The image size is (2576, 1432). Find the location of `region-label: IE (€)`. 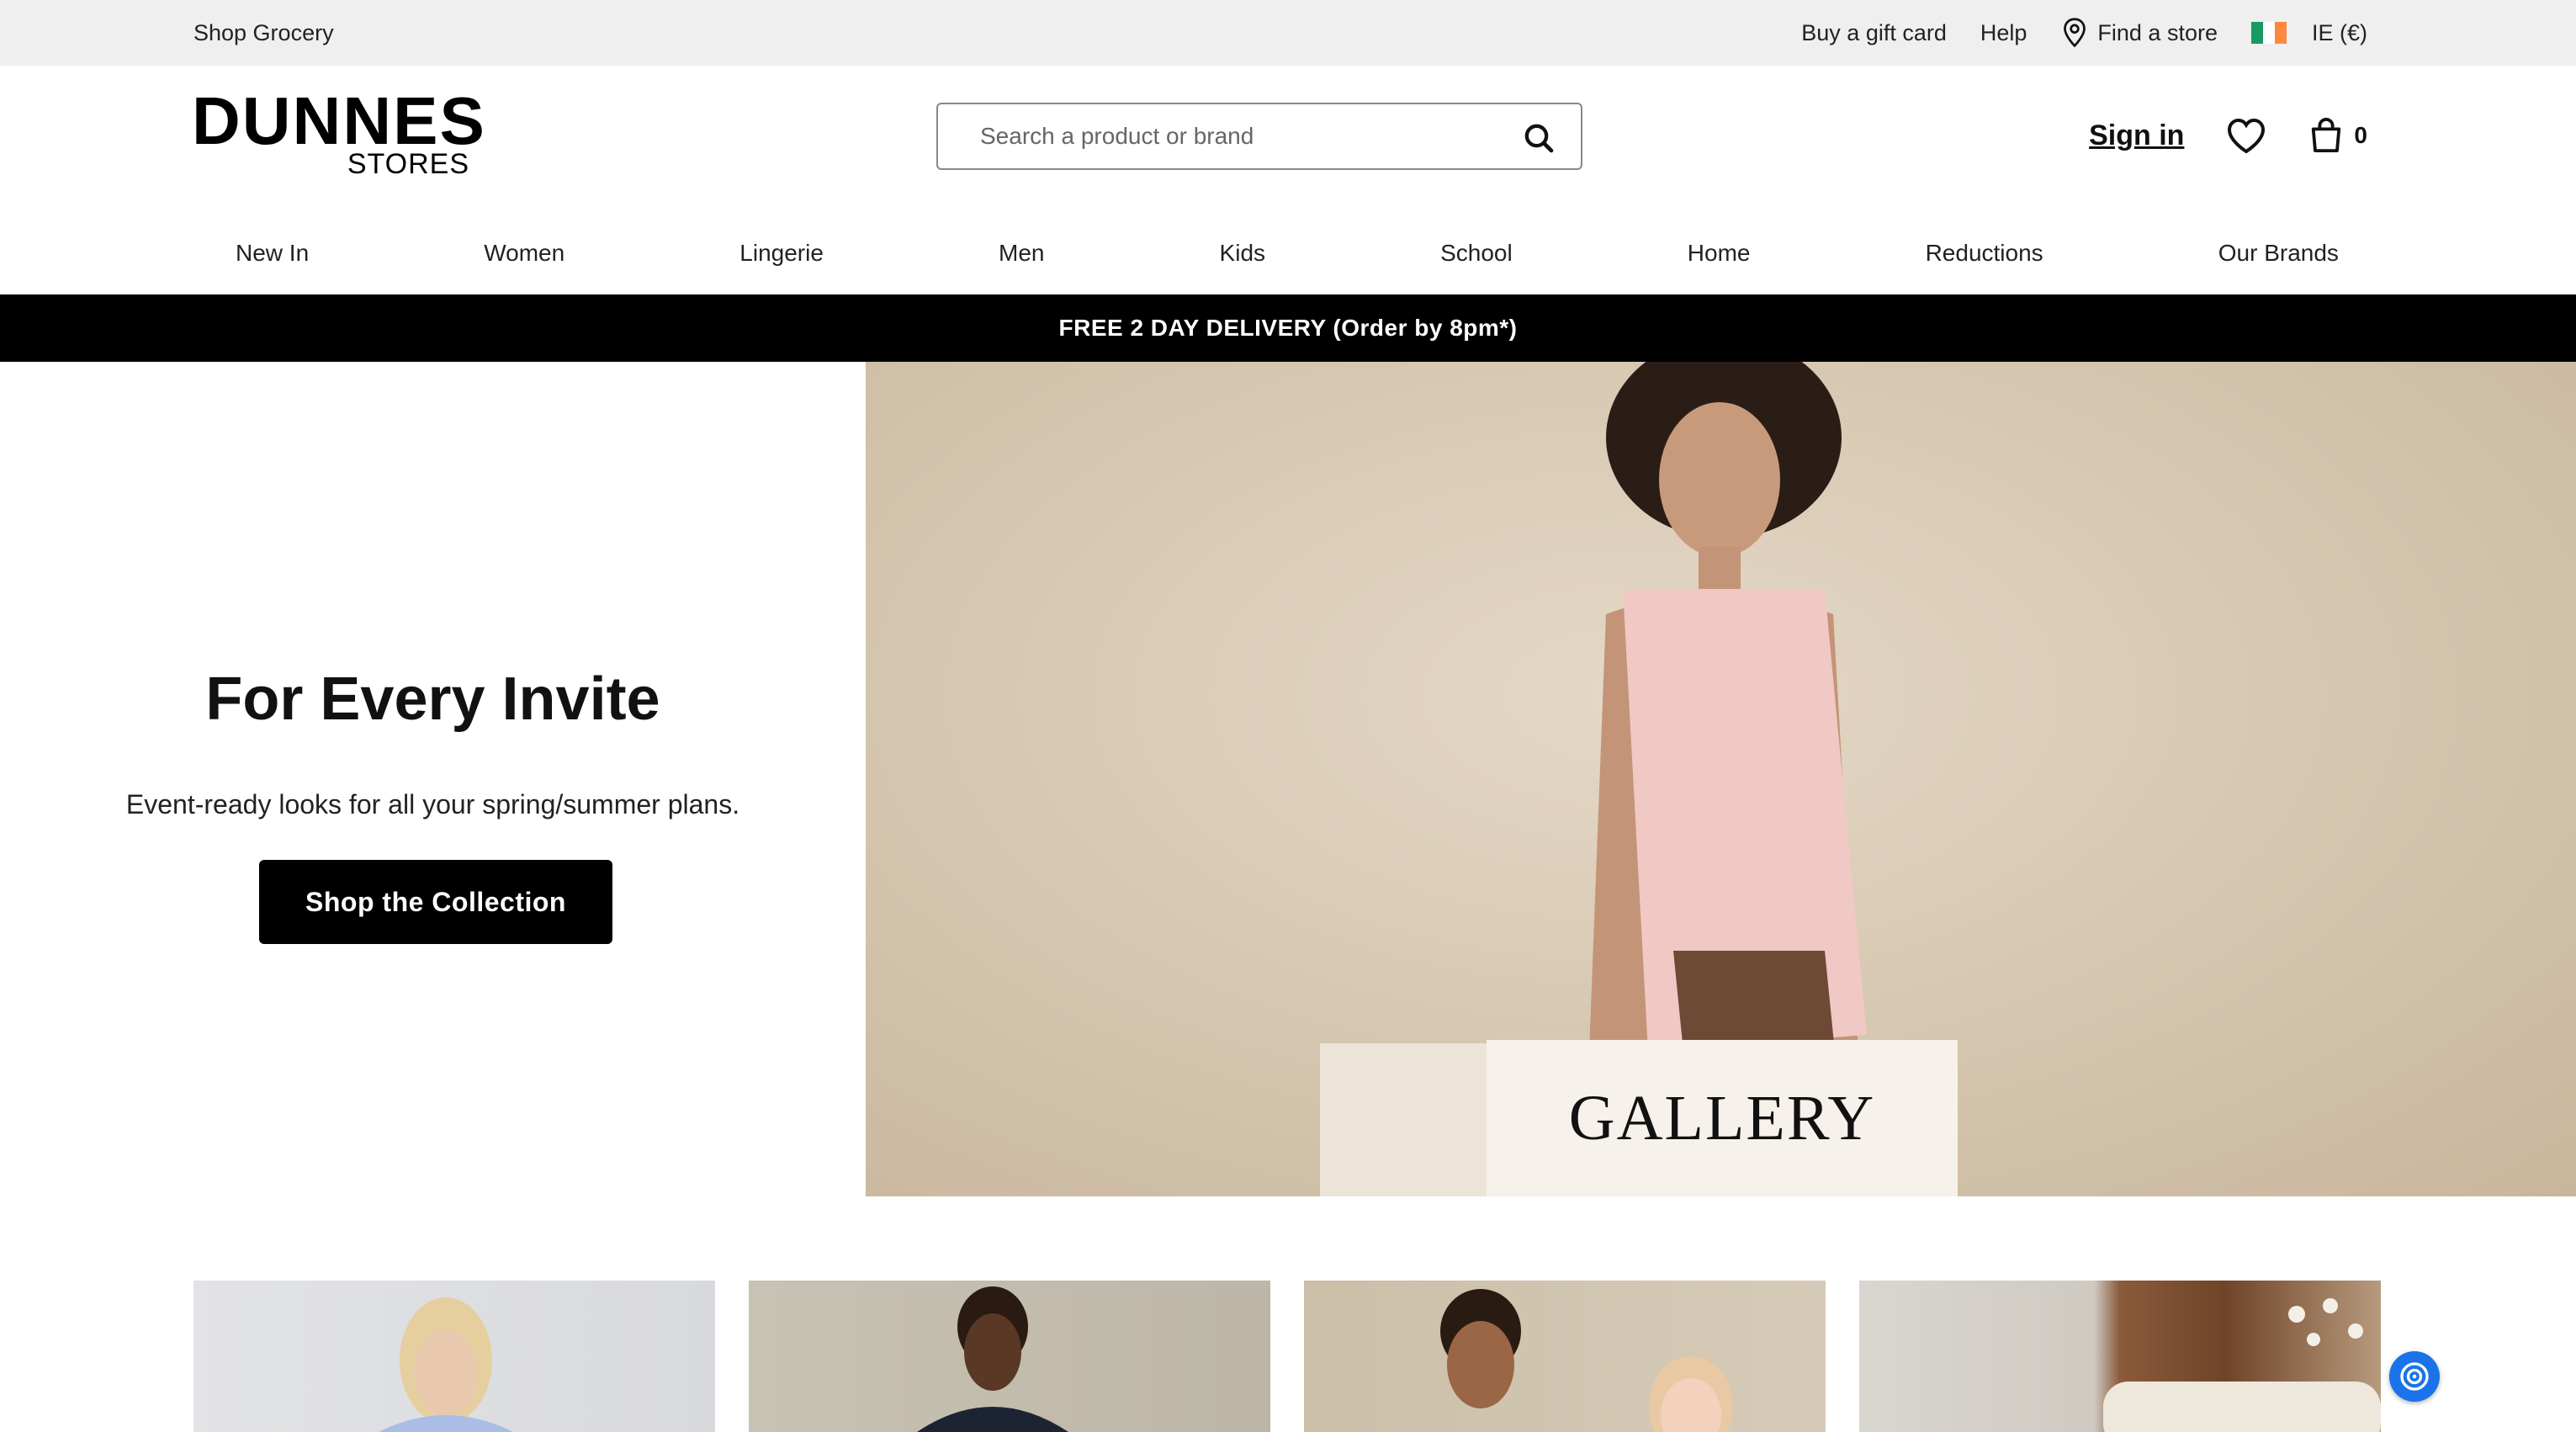

region-label: IE (€) is located at coordinates (2339, 32).